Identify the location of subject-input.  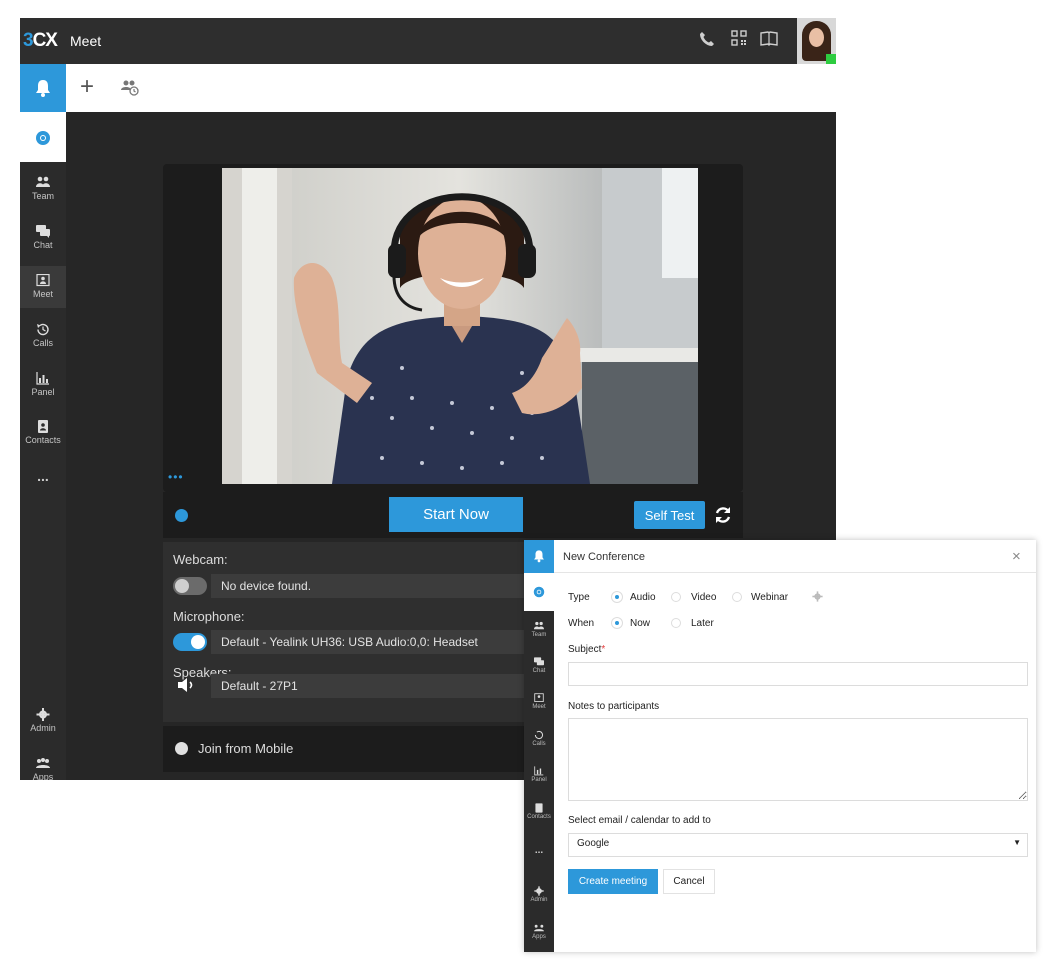
(798, 674).